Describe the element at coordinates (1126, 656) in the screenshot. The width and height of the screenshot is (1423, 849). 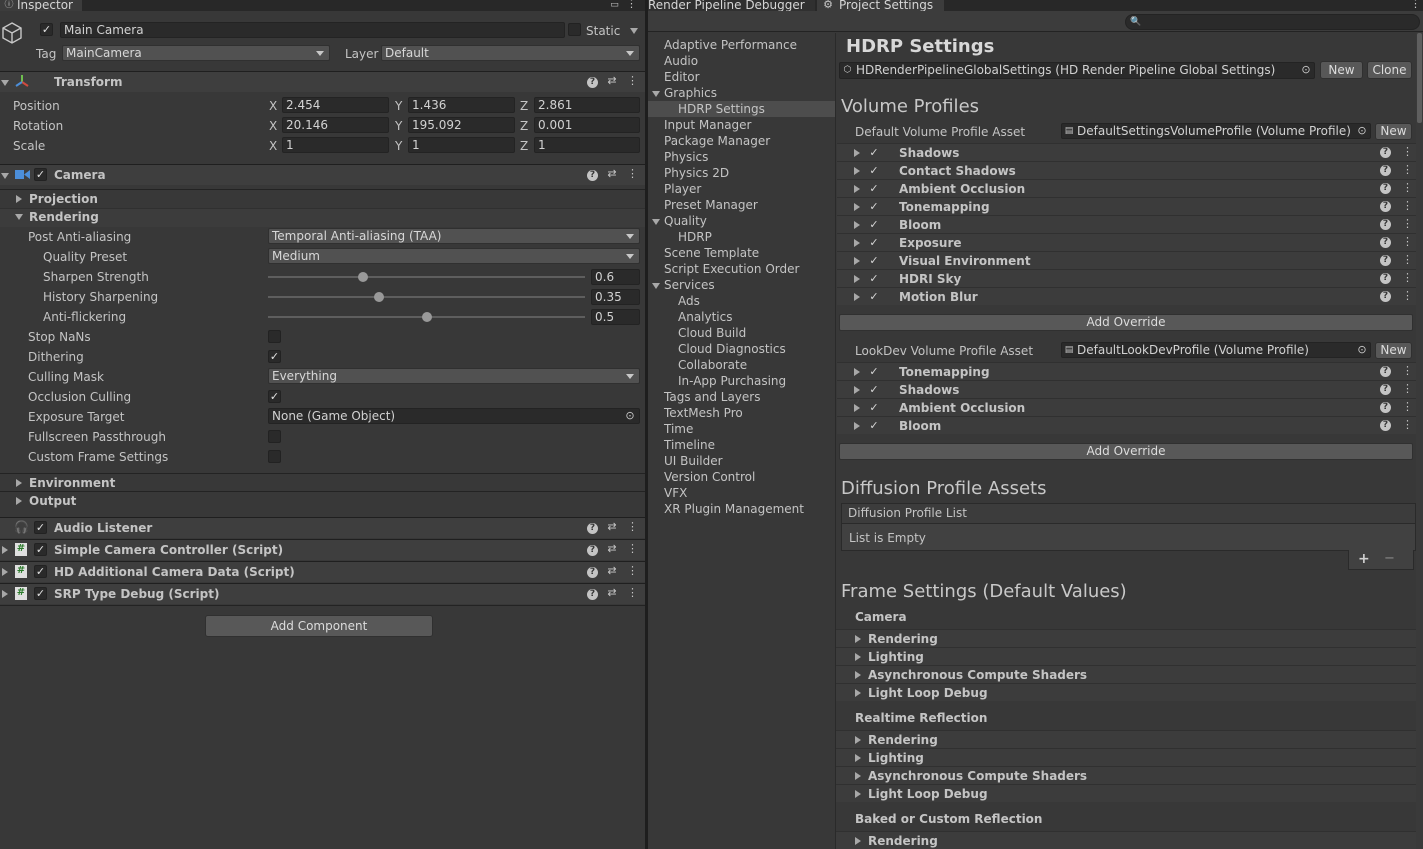
I see `frame-settings-row: Lighting` at that location.